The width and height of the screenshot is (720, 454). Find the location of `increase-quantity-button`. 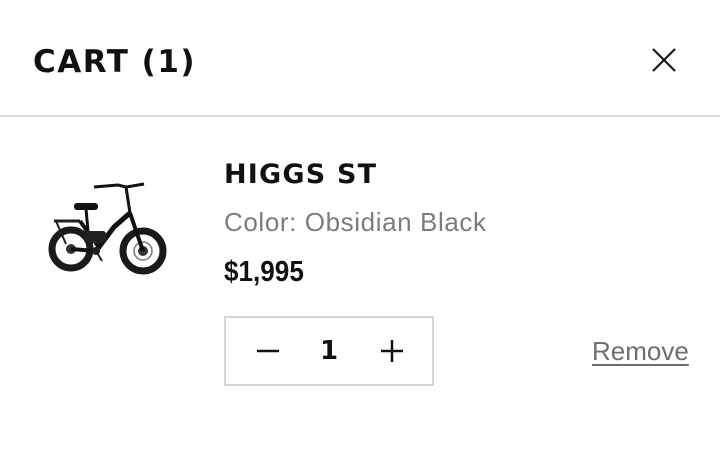

increase-quantity-button is located at coordinates (392, 351).